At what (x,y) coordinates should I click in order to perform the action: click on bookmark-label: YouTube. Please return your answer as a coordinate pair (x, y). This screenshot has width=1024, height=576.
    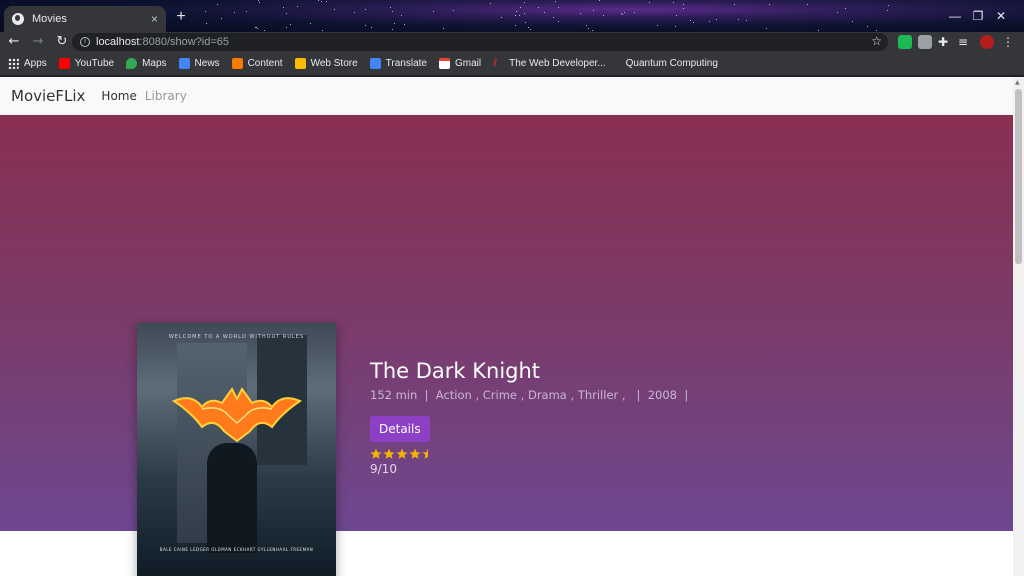
    Looking at the image, I should click on (94, 63).